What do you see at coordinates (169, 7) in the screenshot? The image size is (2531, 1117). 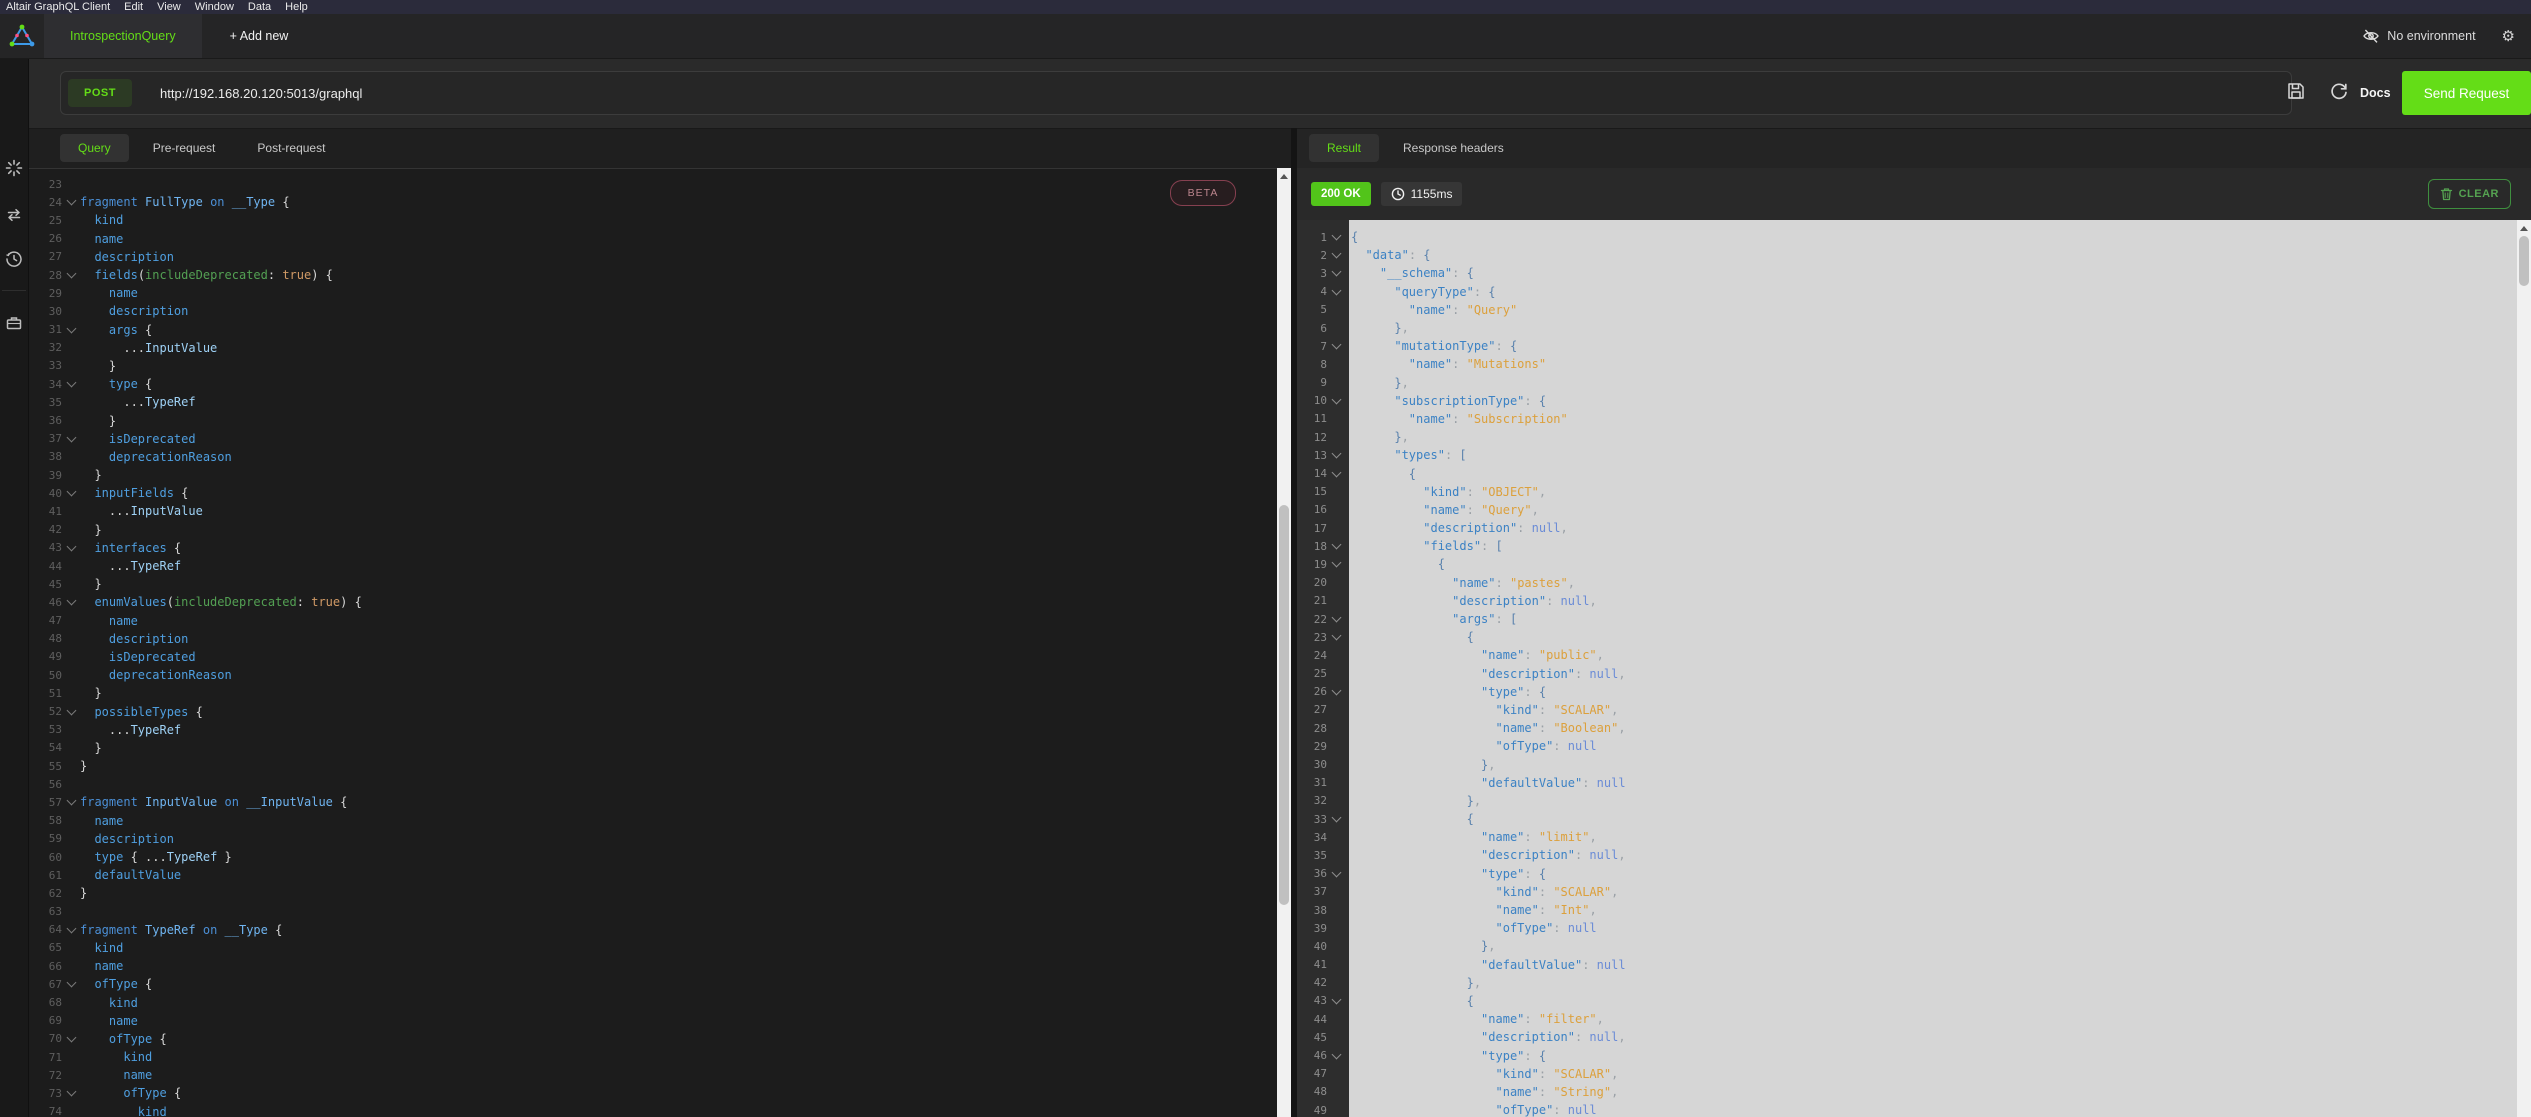 I see `menu-item-view: View` at bounding box center [169, 7].